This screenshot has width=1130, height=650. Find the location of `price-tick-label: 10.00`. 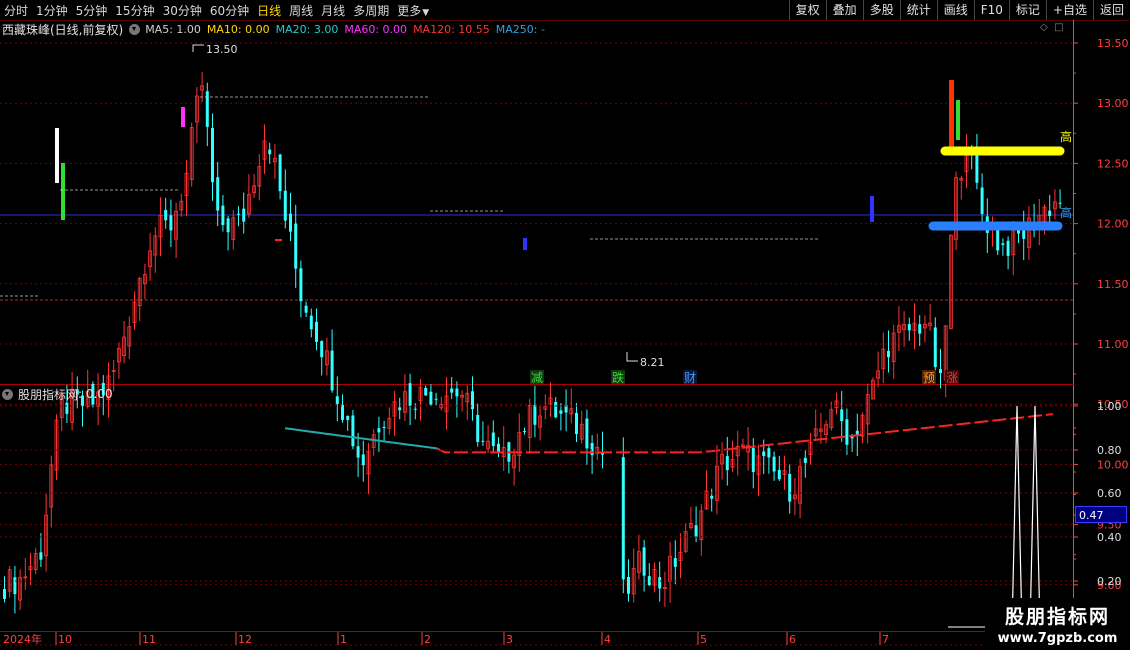

price-tick-label: 10.00 is located at coordinates (1113, 464).